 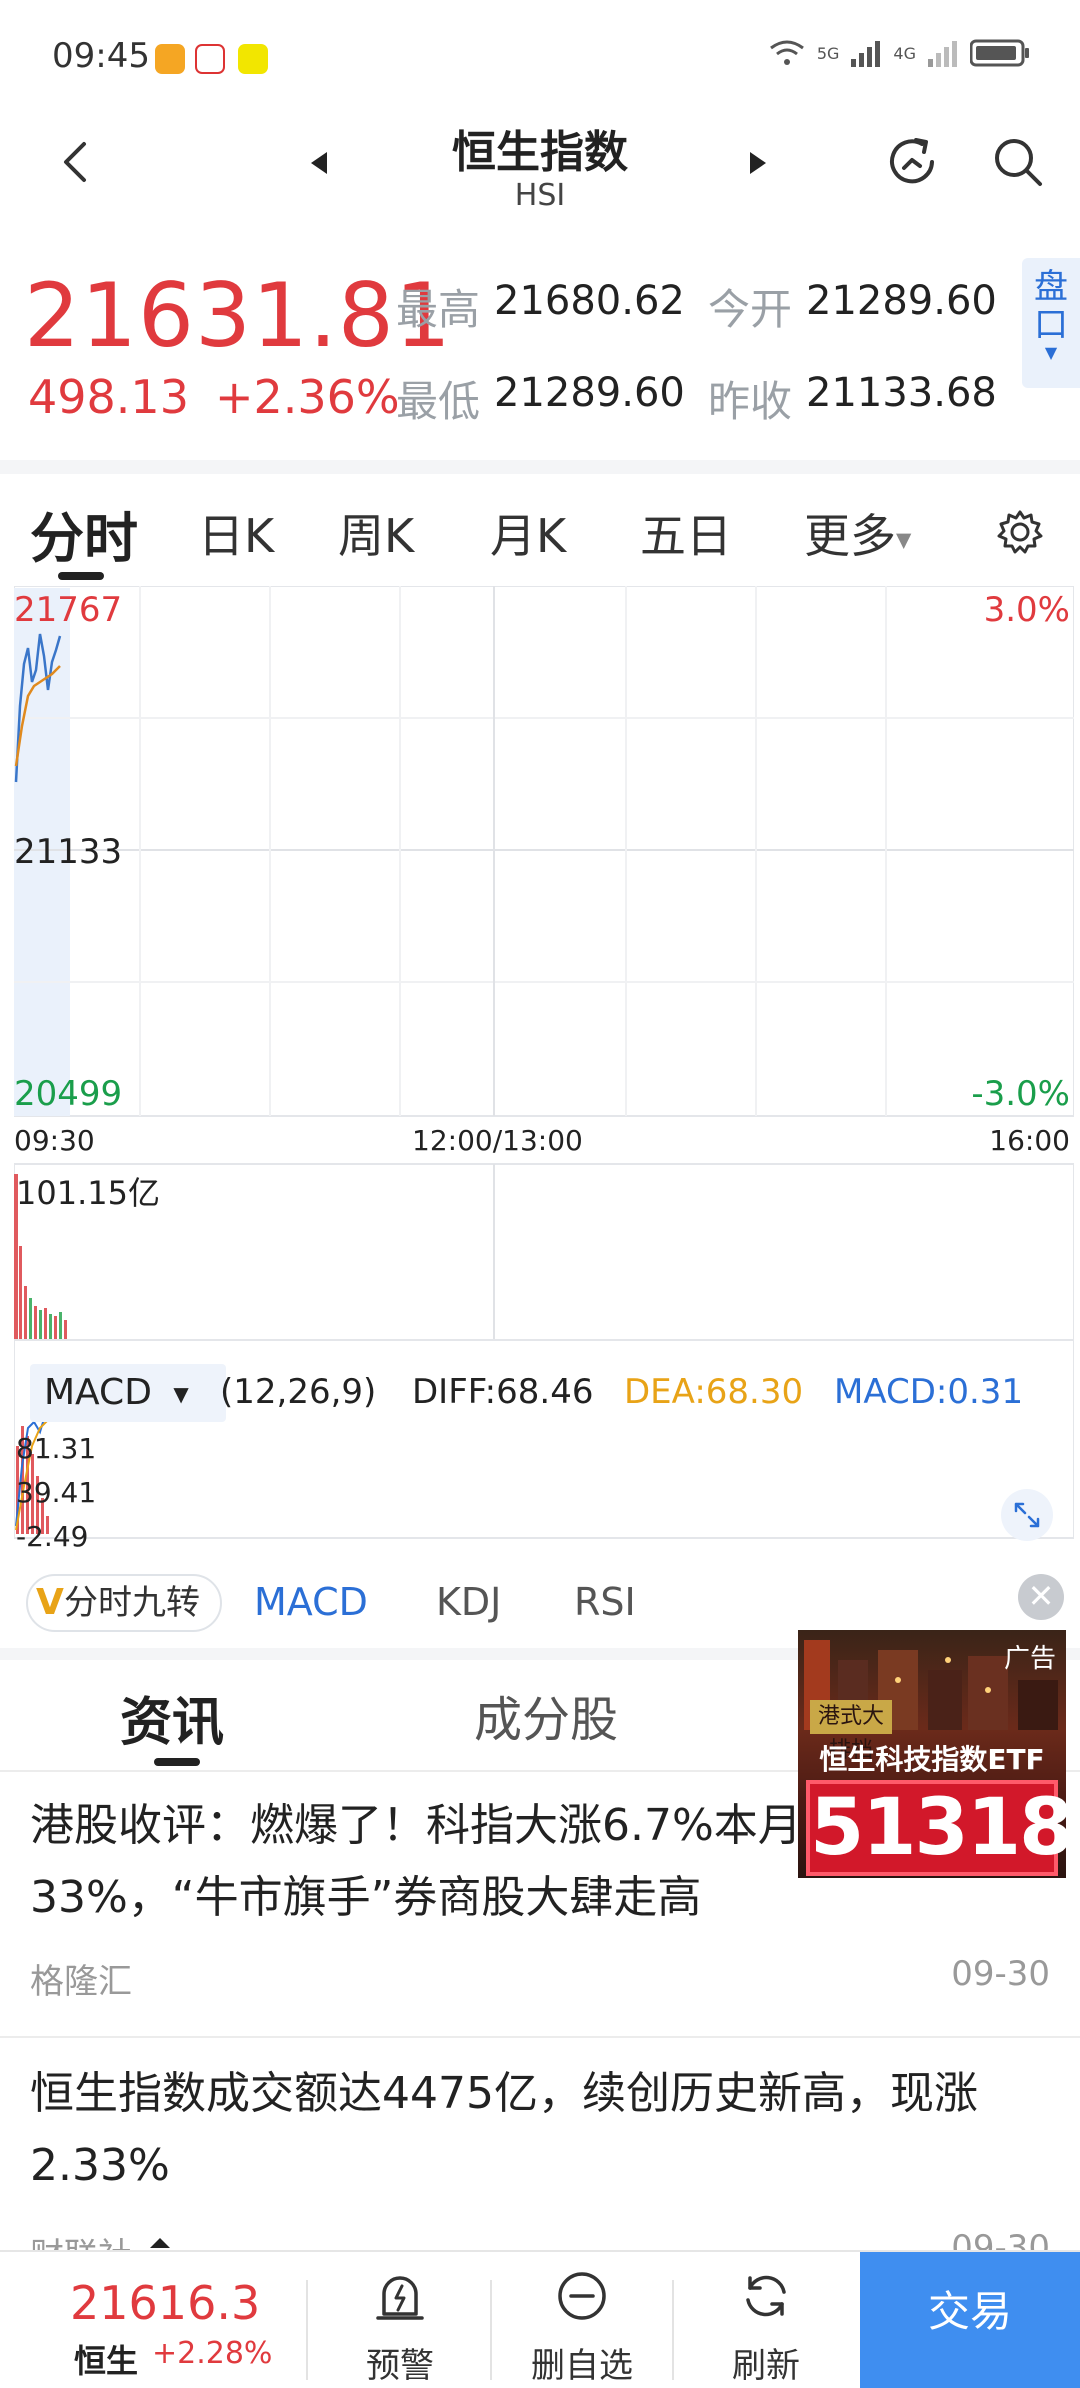 What do you see at coordinates (750, 401) in the screenshot?
I see `prev-close-label: 昨收` at bounding box center [750, 401].